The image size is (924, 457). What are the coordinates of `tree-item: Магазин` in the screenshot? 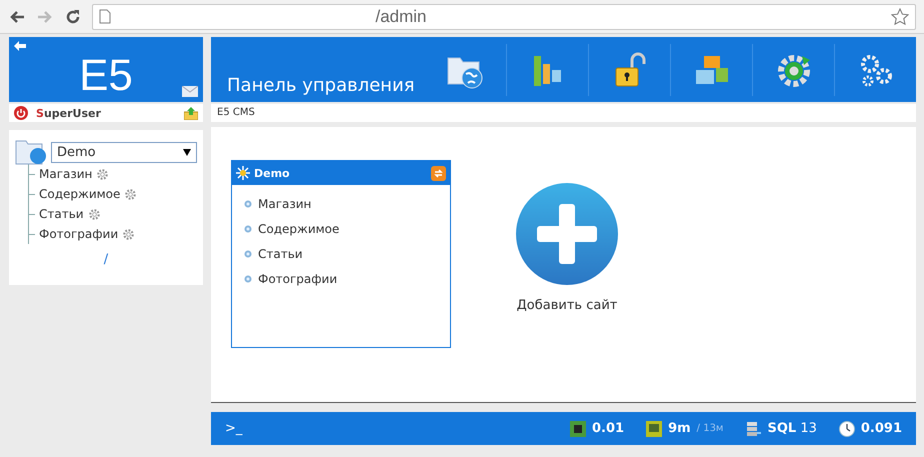 It's located at (65, 174).